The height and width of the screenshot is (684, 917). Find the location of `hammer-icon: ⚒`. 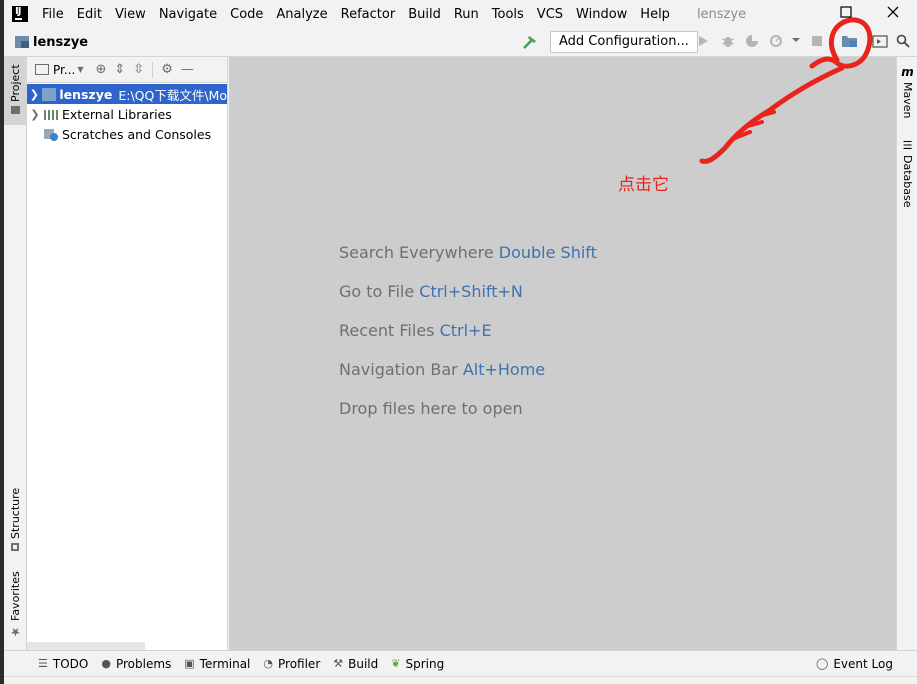

hammer-icon: ⚒ is located at coordinates (338, 663).